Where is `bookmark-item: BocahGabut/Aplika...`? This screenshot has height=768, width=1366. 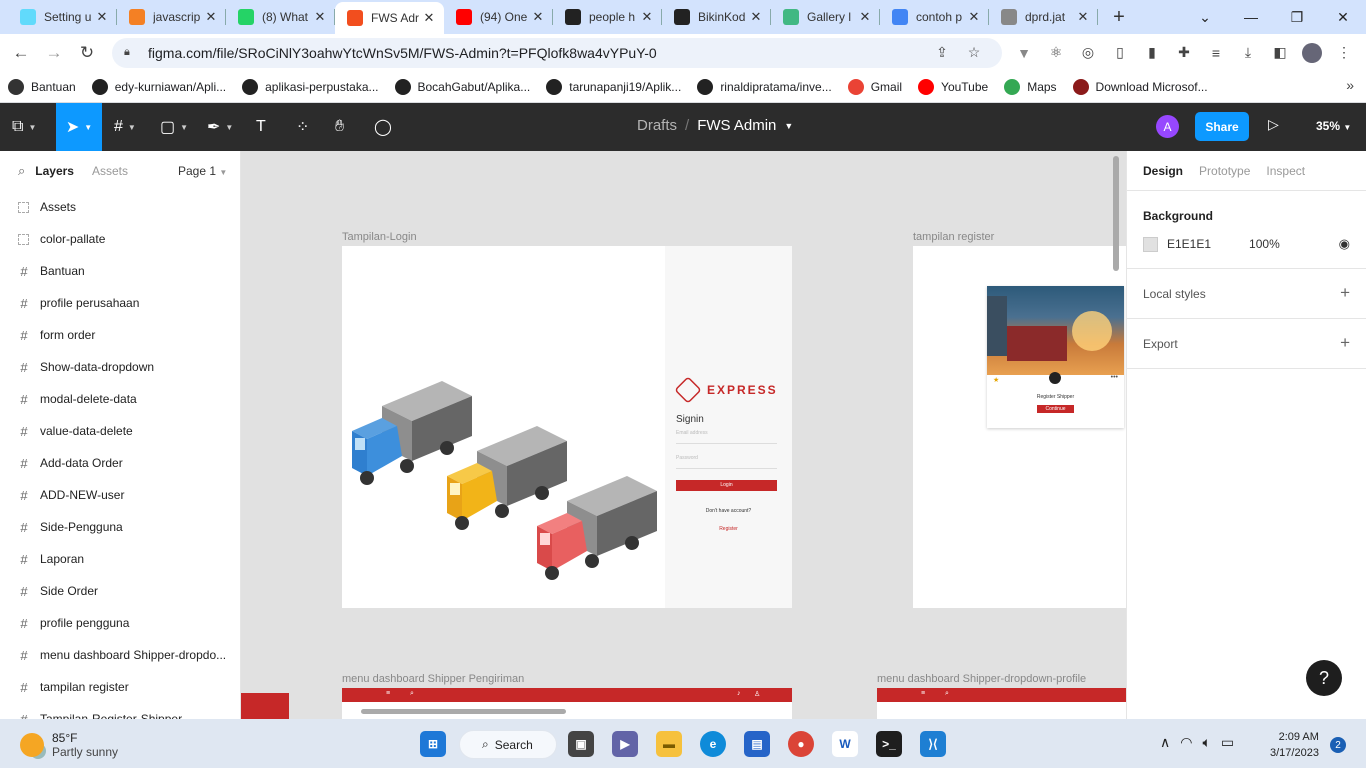
bookmark-item: BocahGabut/Aplika... is located at coordinates (462, 86).